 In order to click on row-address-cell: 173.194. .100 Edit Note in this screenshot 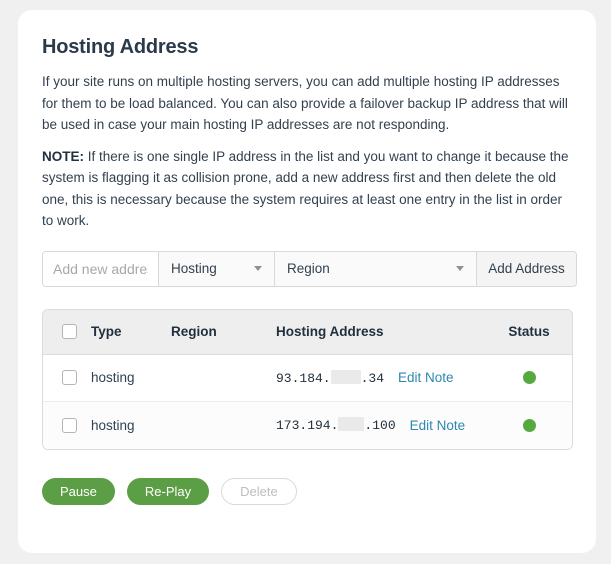, I will do `click(381, 425)`.